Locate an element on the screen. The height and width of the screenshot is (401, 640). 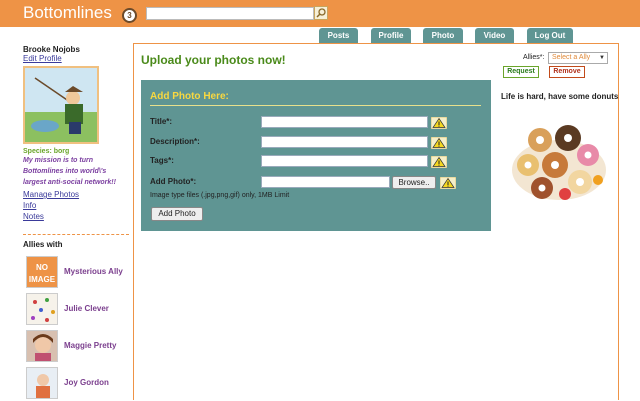
search-icon is located at coordinates (321, 13).